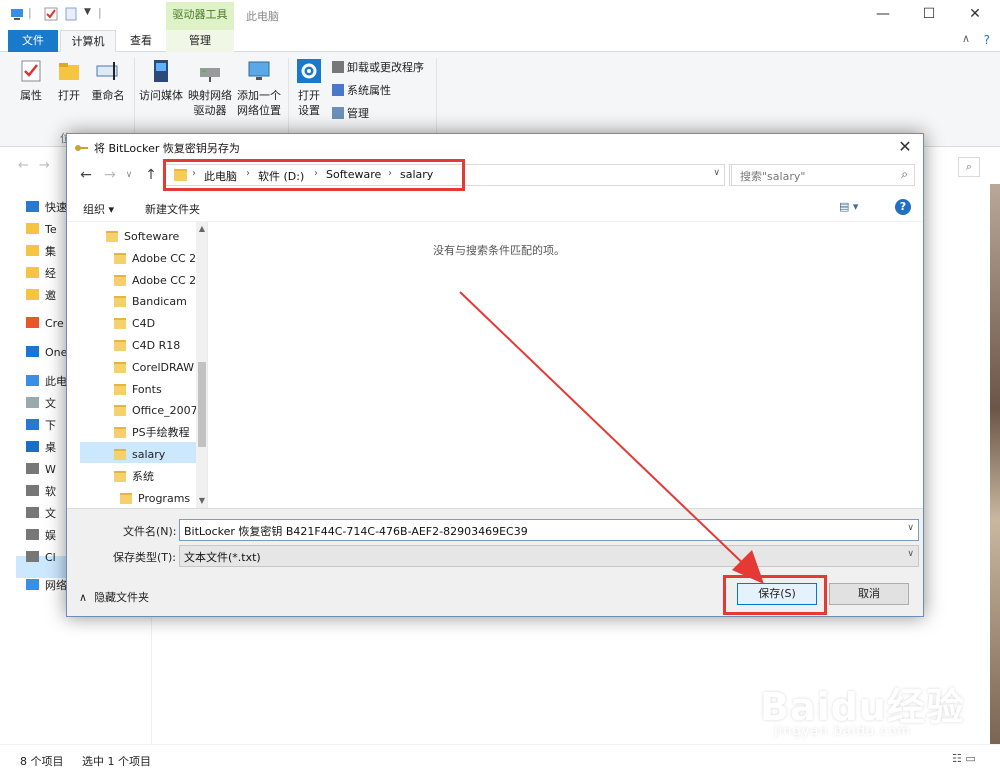 This screenshot has width=1000, height=774. I want to click on computer-icon, so click(17, 14).